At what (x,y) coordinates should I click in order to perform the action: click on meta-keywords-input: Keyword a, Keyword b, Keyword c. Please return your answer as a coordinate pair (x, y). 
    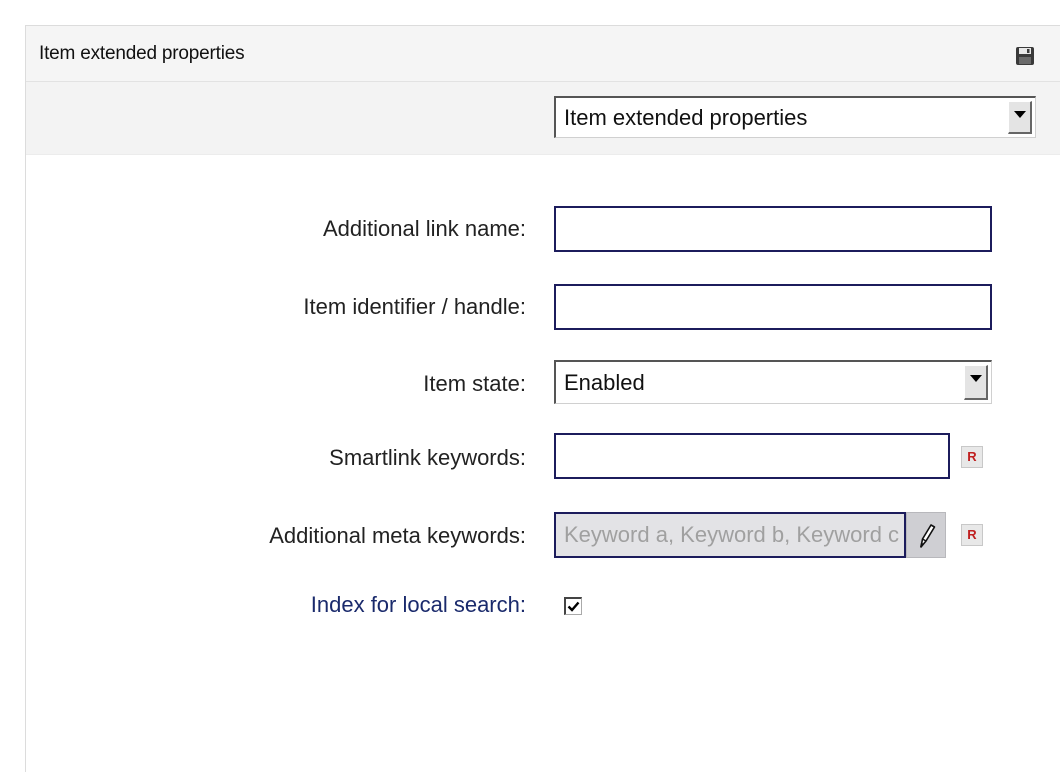
    Looking at the image, I should click on (730, 535).